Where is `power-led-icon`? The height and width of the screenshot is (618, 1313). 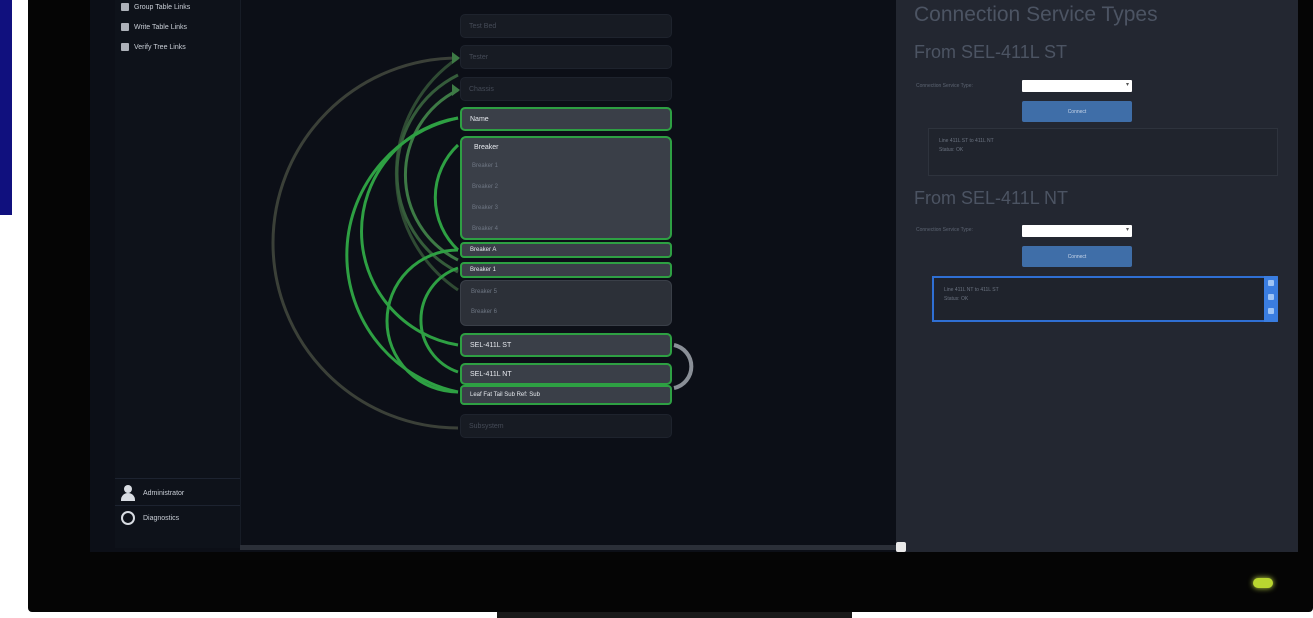
power-led-icon is located at coordinates (1263, 583).